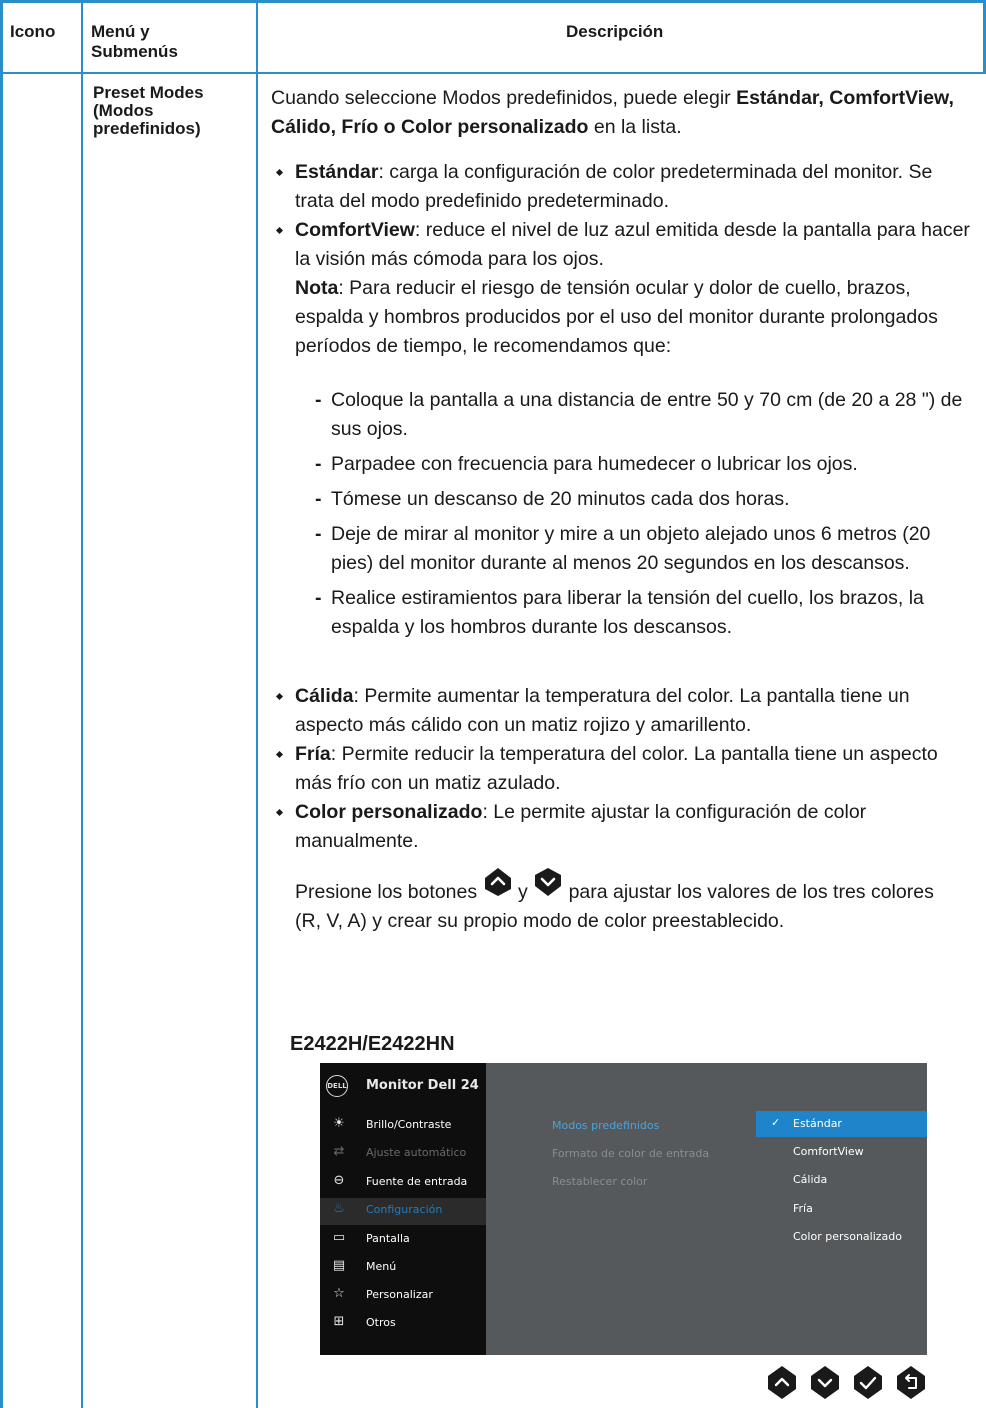  I want to click on menu-icon: ▤, so click(339, 1265).